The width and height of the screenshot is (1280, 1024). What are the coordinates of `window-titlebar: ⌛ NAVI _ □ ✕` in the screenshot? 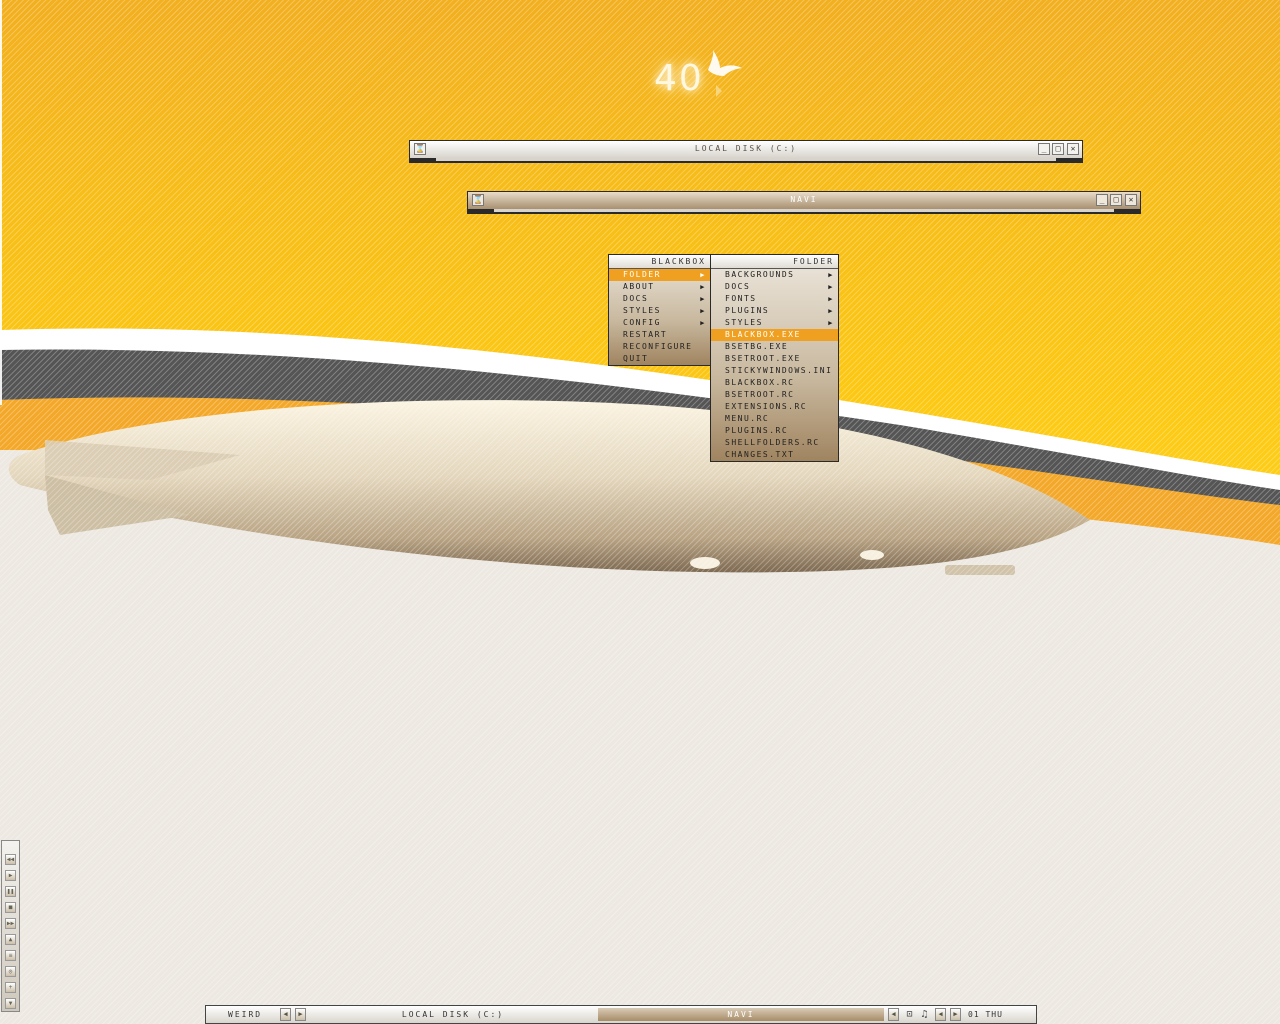 It's located at (804, 201).